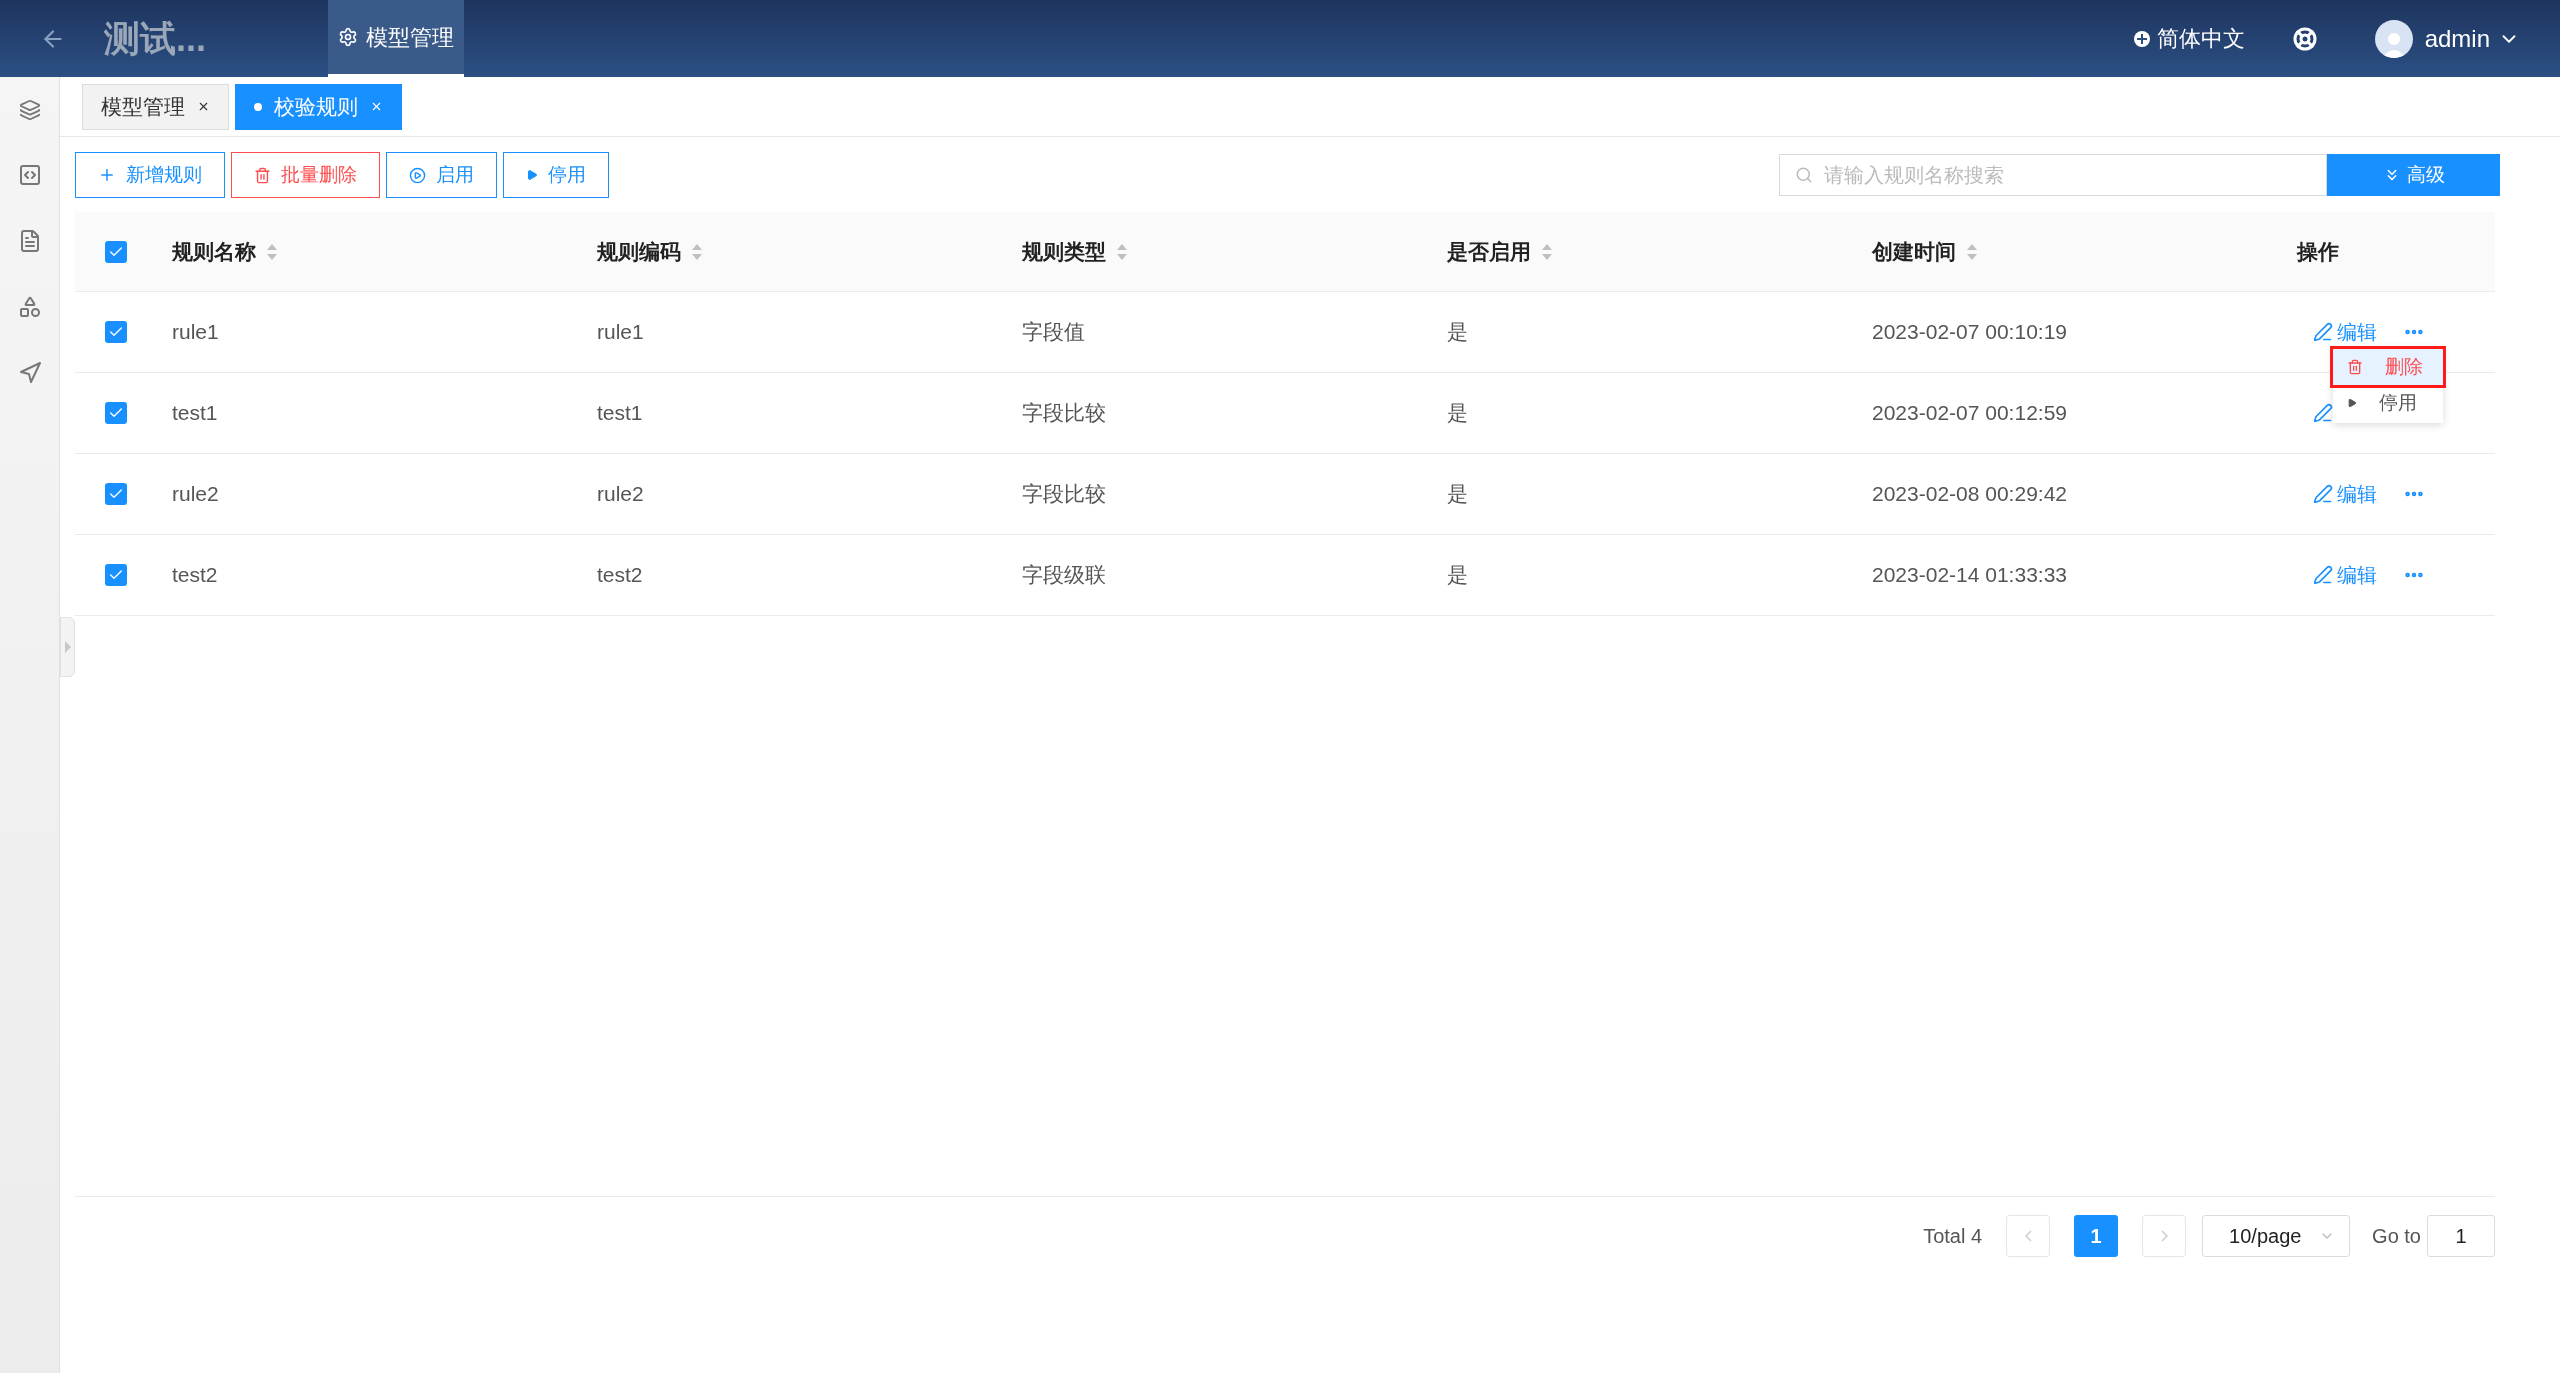  Describe the element at coordinates (29, 110) in the screenshot. I see `layers-icon` at that location.